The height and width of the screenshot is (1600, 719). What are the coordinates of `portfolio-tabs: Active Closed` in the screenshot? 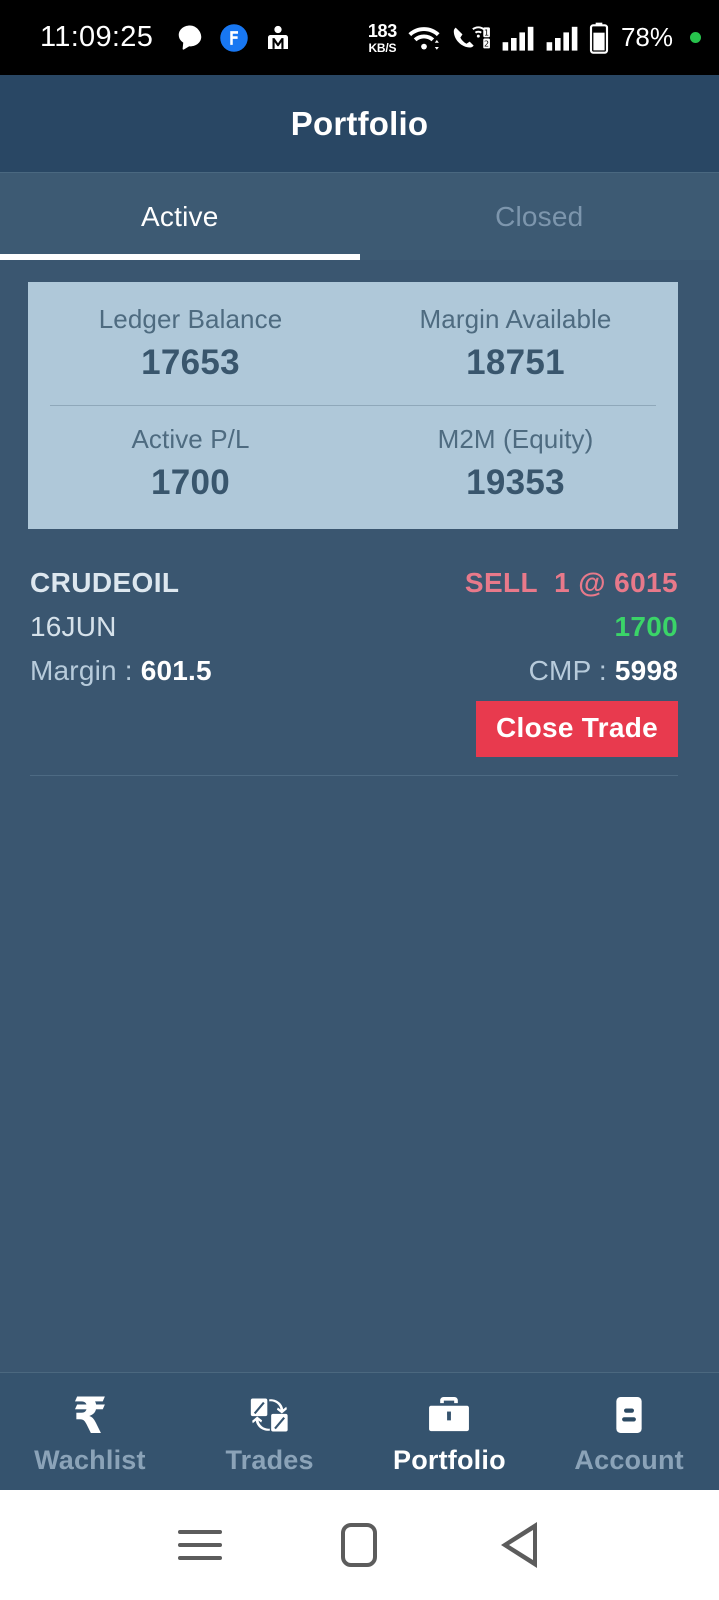 It's located at (359, 216).